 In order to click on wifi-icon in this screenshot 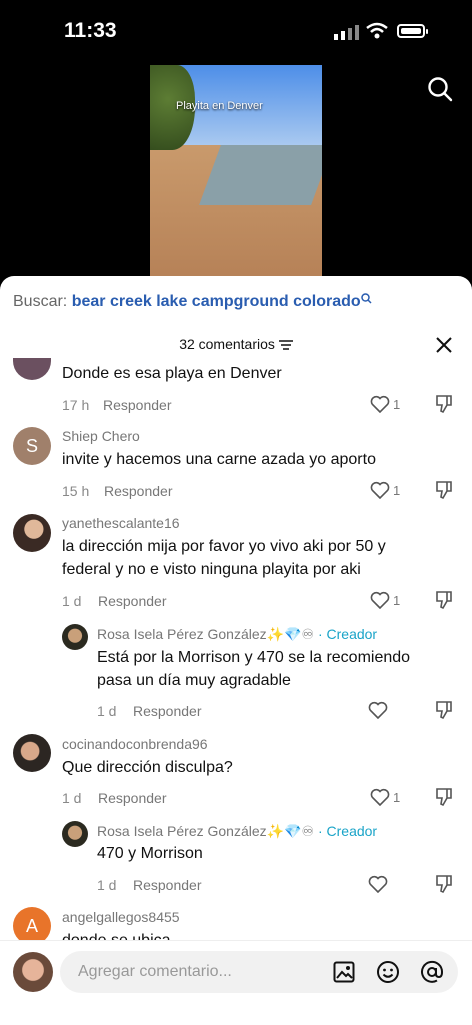, I will do `click(377, 30)`.